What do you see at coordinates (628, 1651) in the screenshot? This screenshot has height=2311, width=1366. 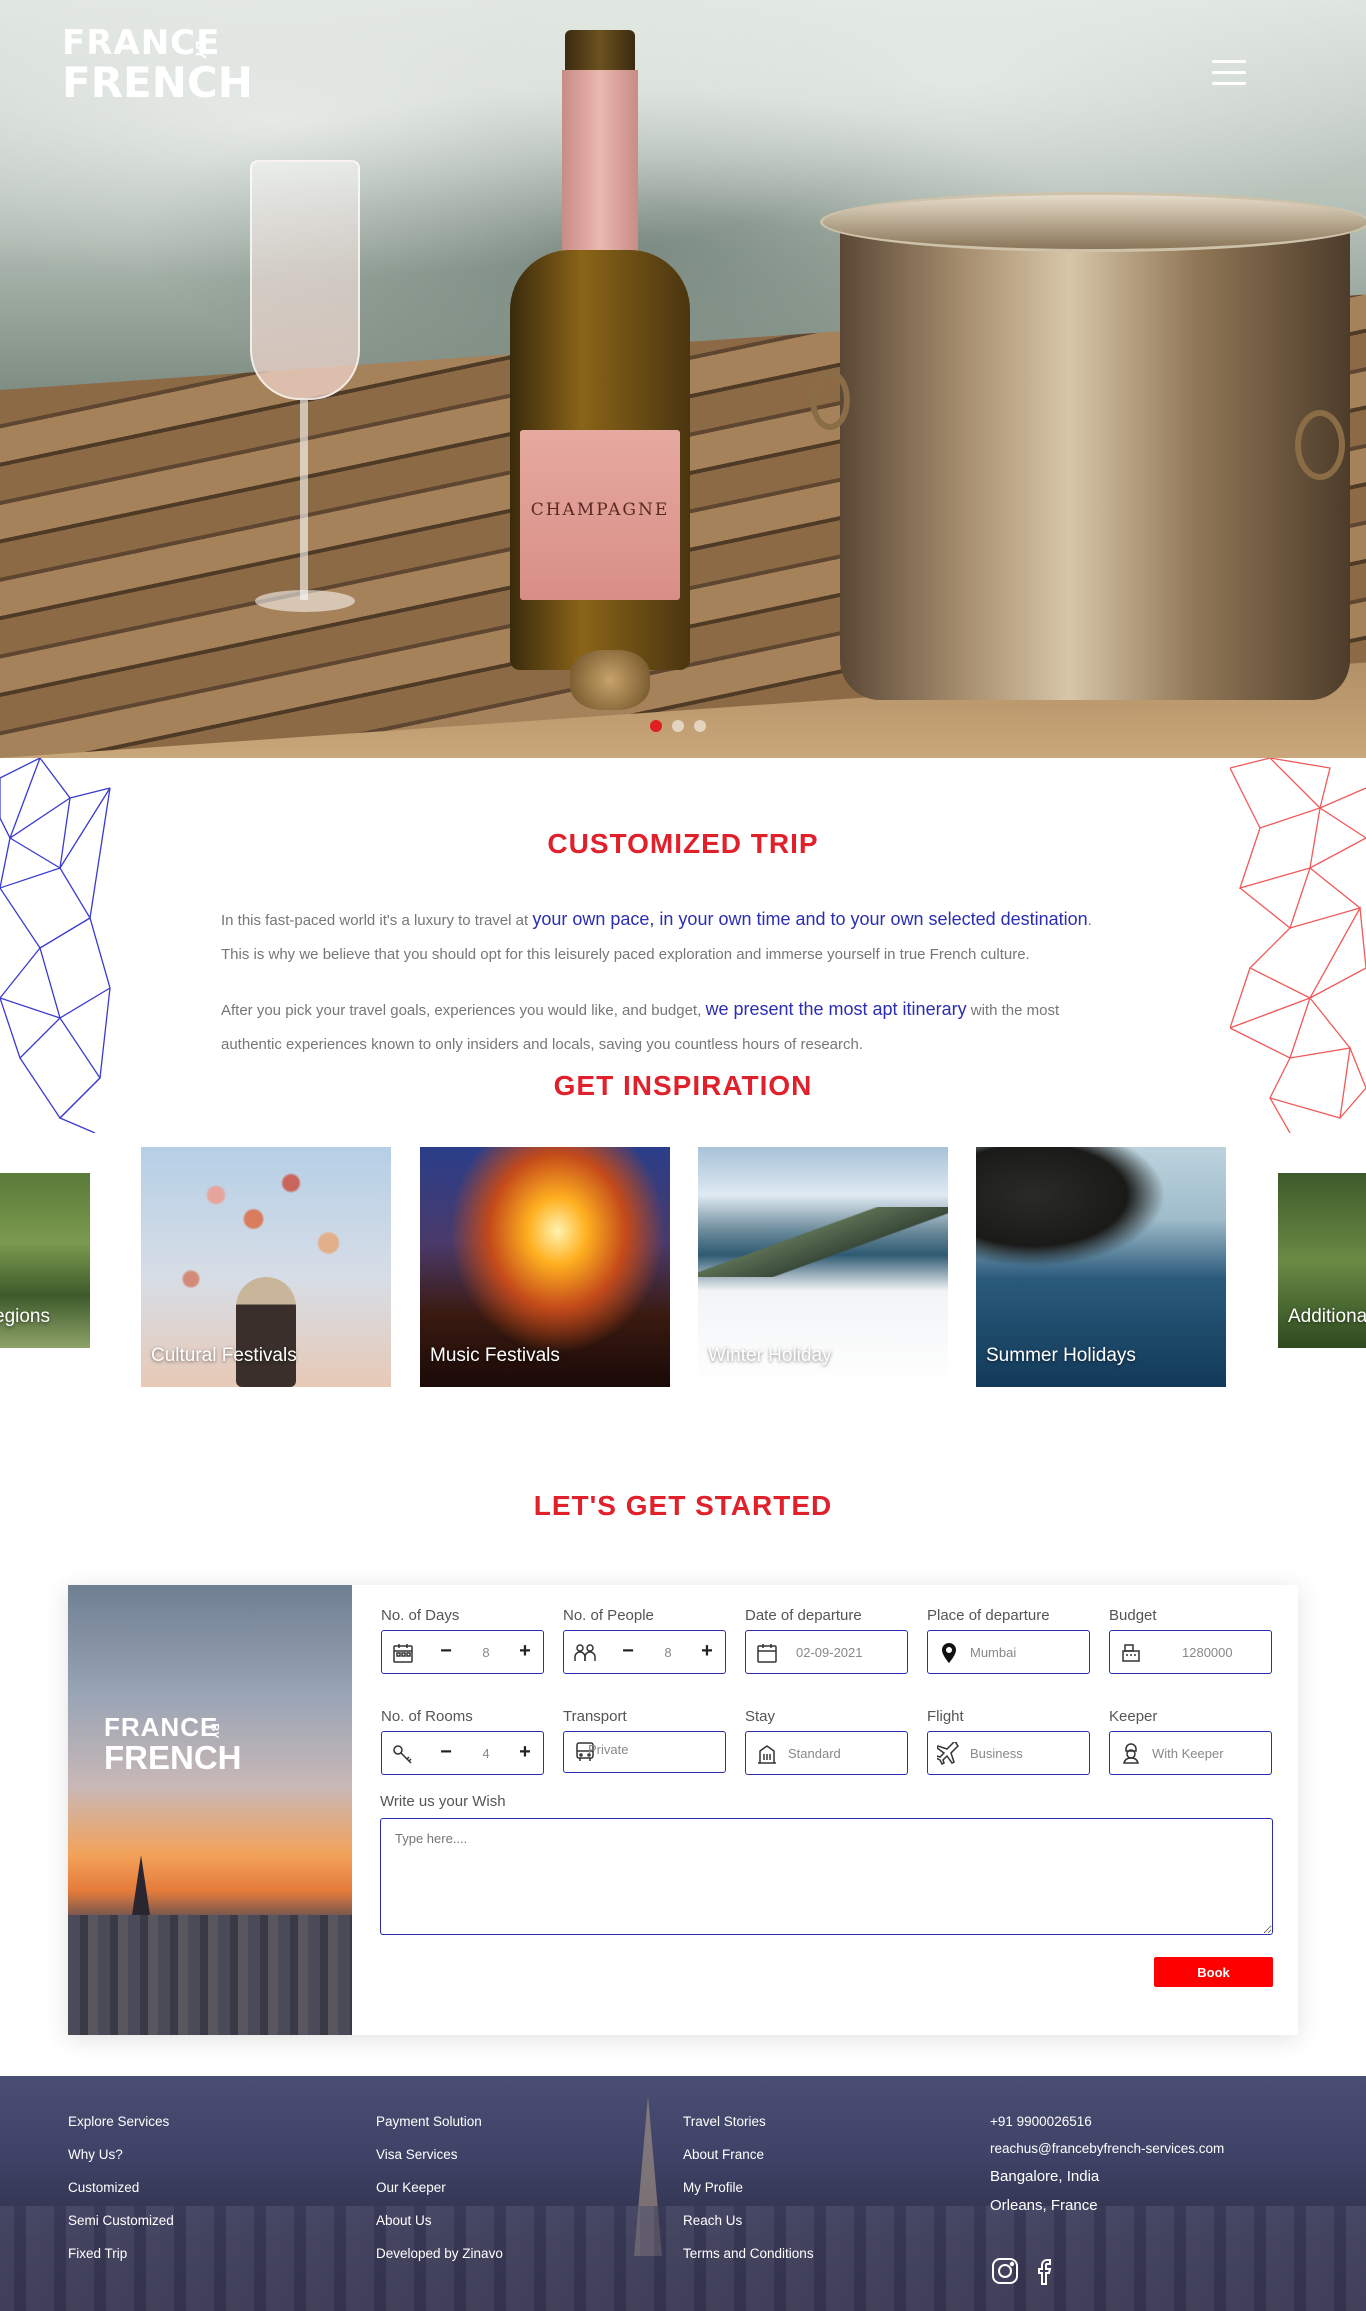 I see `people-decrement-button: −` at bounding box center [628, 1651].